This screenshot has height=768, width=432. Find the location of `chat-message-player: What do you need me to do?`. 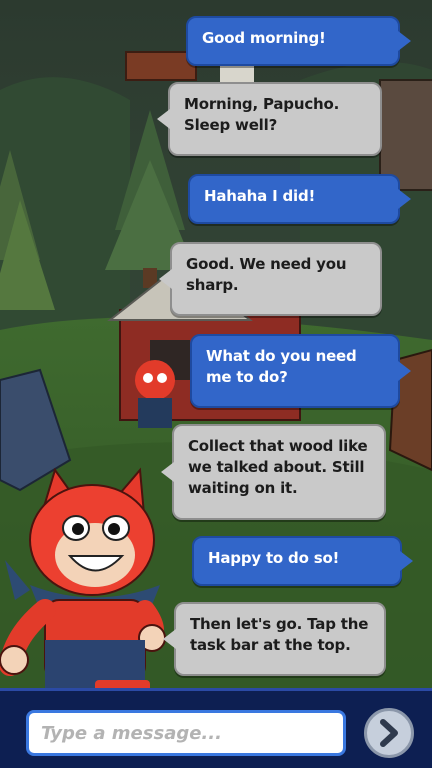

chat-message-player: What do you need me to do? is located at coordinates (300, 371).